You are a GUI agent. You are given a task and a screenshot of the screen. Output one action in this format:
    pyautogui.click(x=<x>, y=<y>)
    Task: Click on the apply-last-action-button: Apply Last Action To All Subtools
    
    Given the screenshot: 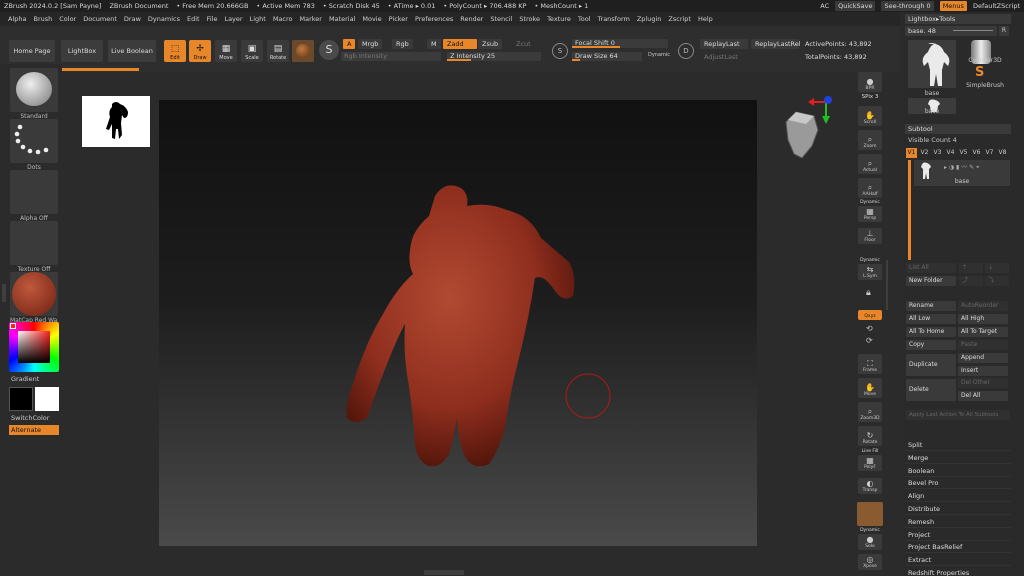 What is the action you would take?
    pyautogui.click(x=958, y=415)
    